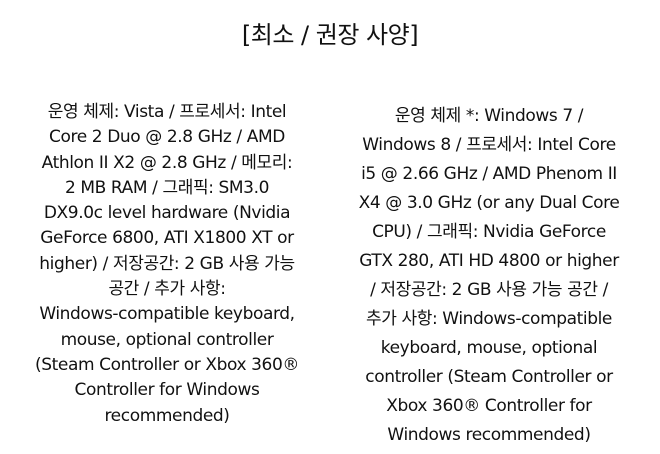  I want to click on minimum-spec-line: Windows-compatible keyboard,, so click(167, 314).